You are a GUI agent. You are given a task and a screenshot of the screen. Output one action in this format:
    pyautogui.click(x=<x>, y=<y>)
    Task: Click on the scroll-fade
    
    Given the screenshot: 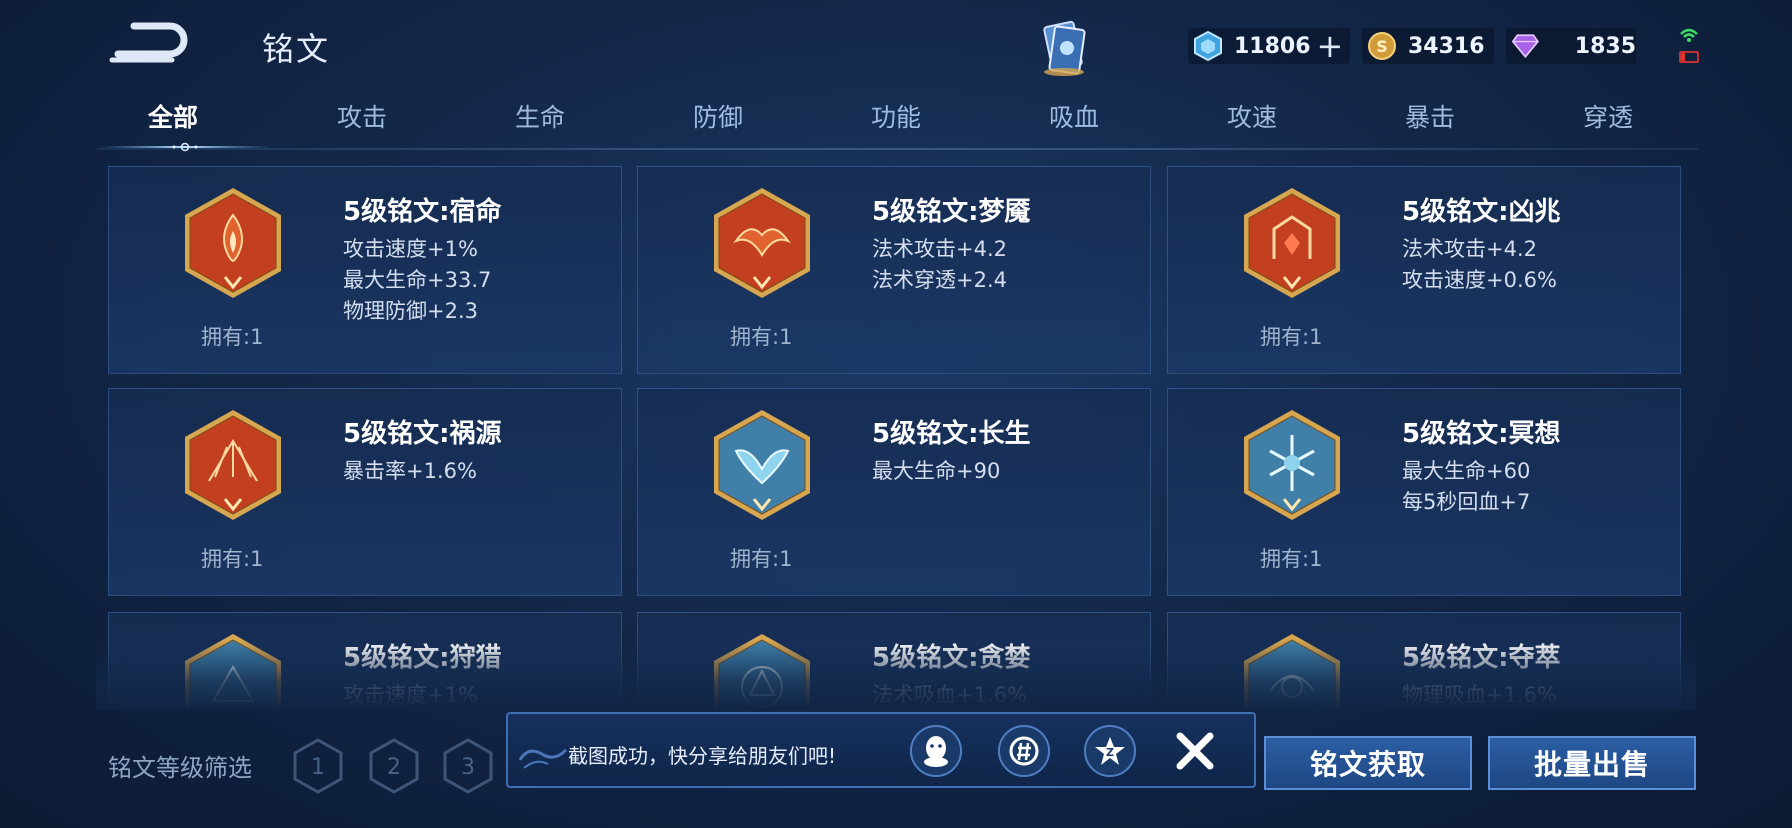 What is the action you would take?
    pyautogui.click(x=896, y=675)
    